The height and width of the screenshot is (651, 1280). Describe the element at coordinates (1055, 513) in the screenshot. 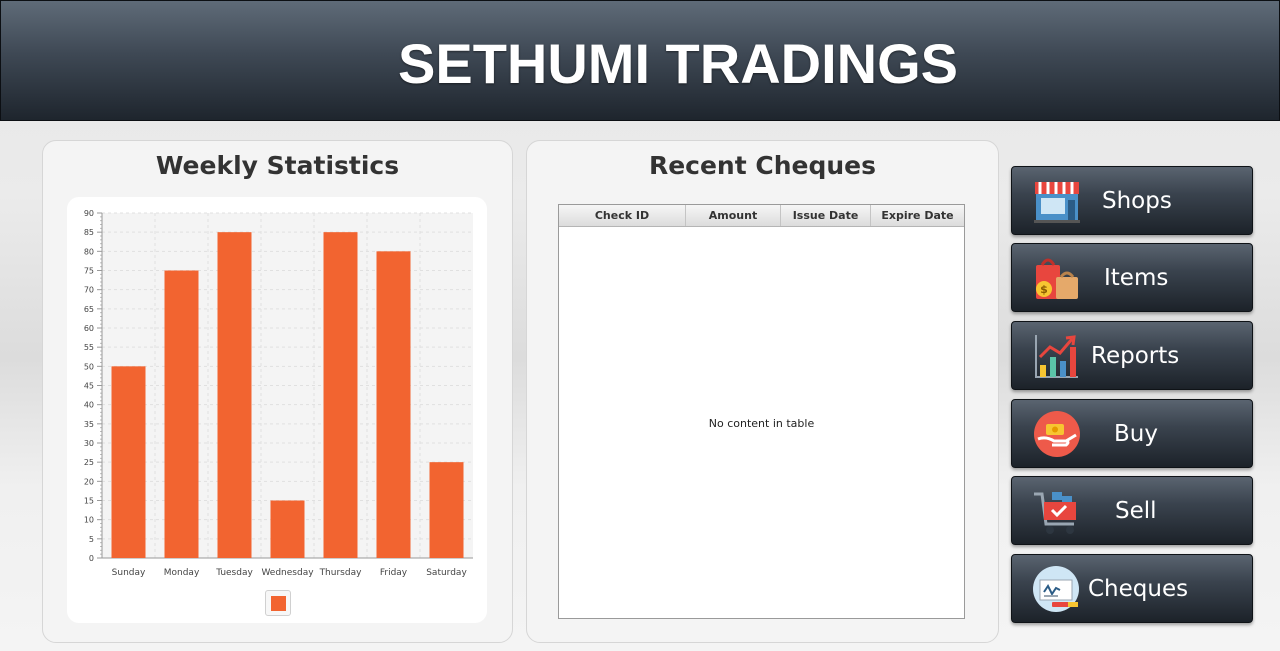

I see `shopping-cart-icon` at that location.